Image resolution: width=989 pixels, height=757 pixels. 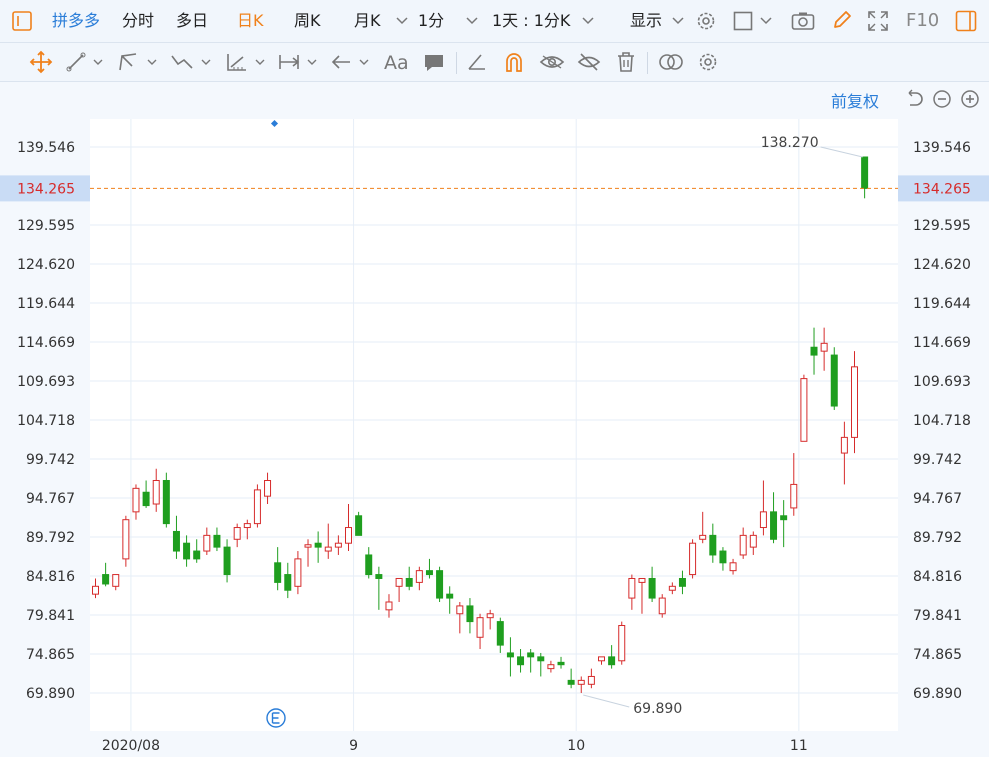 What do you see at coordinates (937, 577) in the screenshot?
I see `y-tick-label-right: 84.816` at bounding box center [937, 577].